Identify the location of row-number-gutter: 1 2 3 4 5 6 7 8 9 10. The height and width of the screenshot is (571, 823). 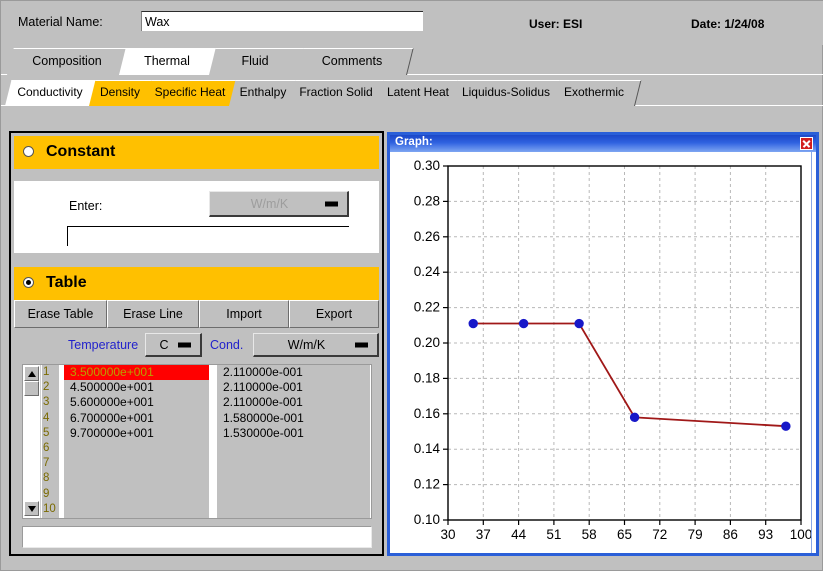
(51, 441).